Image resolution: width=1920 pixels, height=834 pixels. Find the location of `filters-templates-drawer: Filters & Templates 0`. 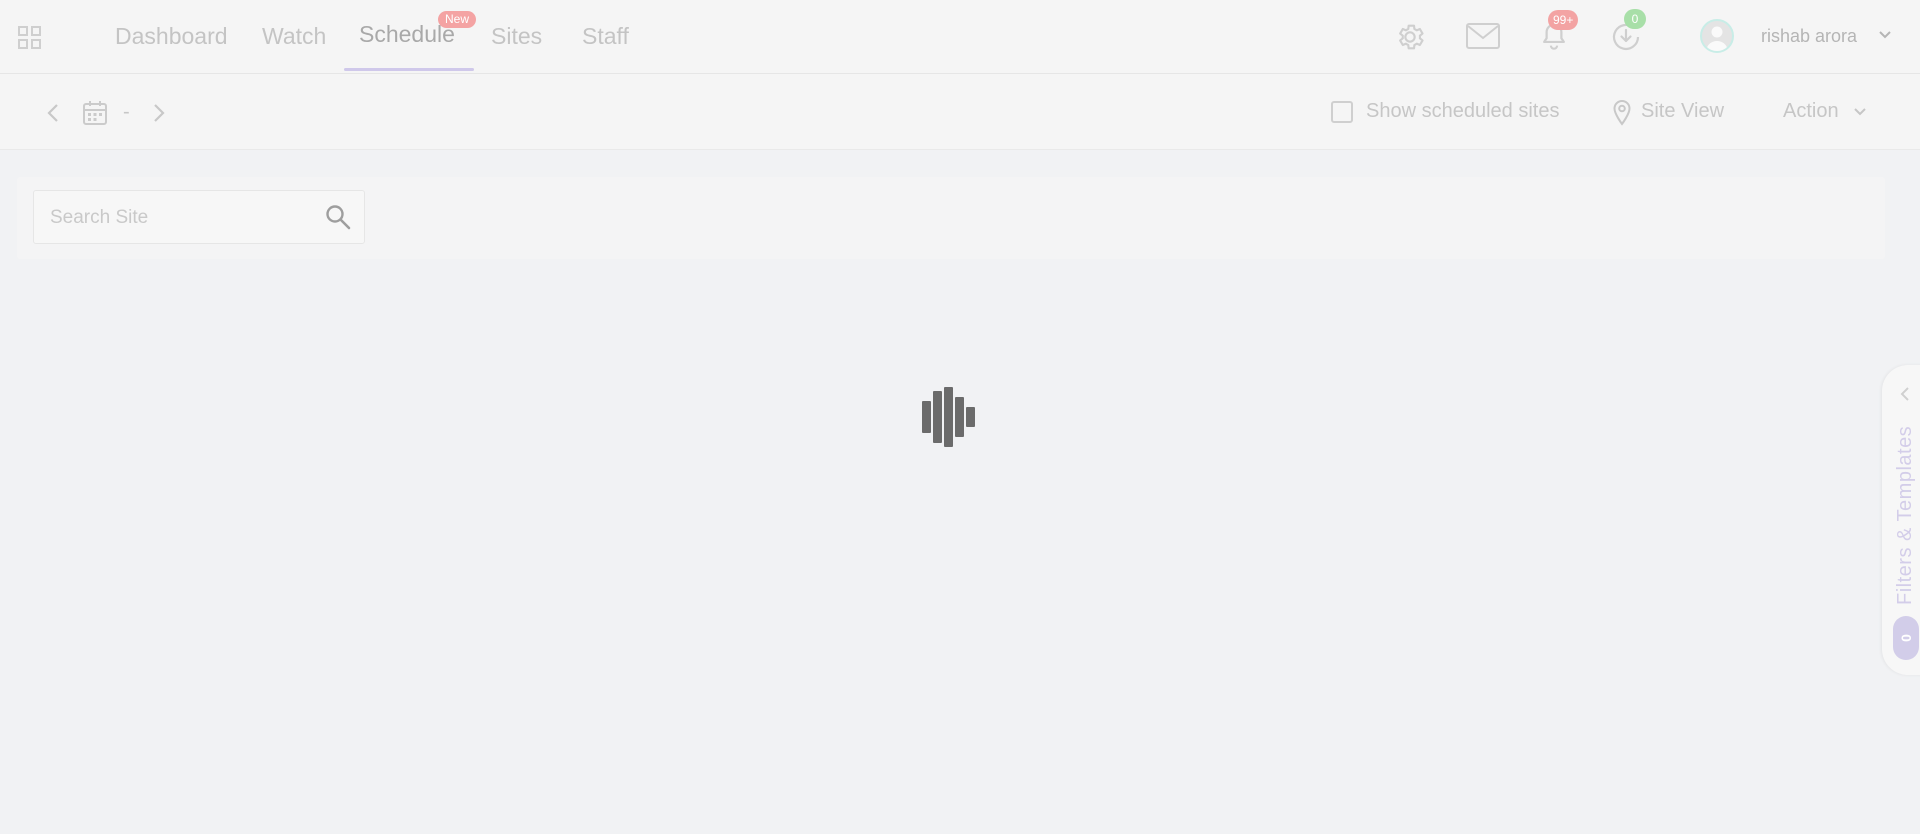

filters-templates-drawer: Filters & Templates 0 is located at coordinates (1901, 520).